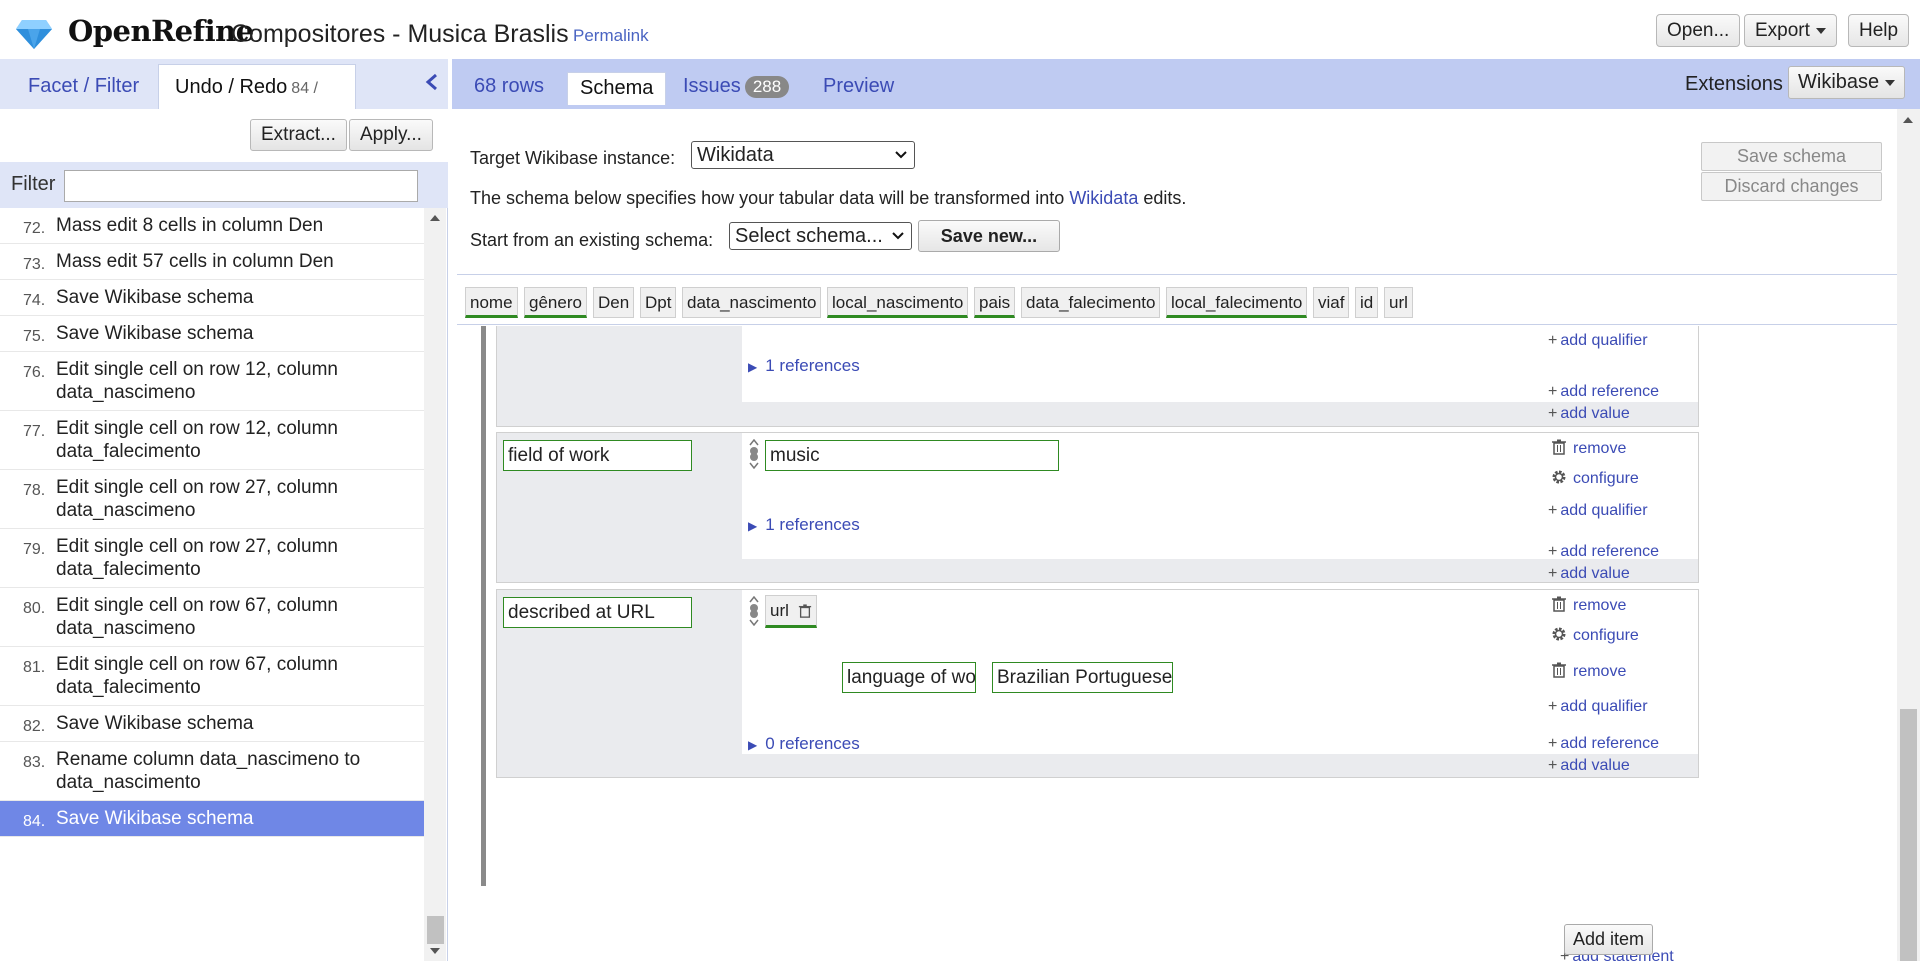 The width and height of the screenshot is (1920, 961). Describe the element at coordinates (752, 302) in the screenshot. I see `column-chip: data_nascimento` at that location.